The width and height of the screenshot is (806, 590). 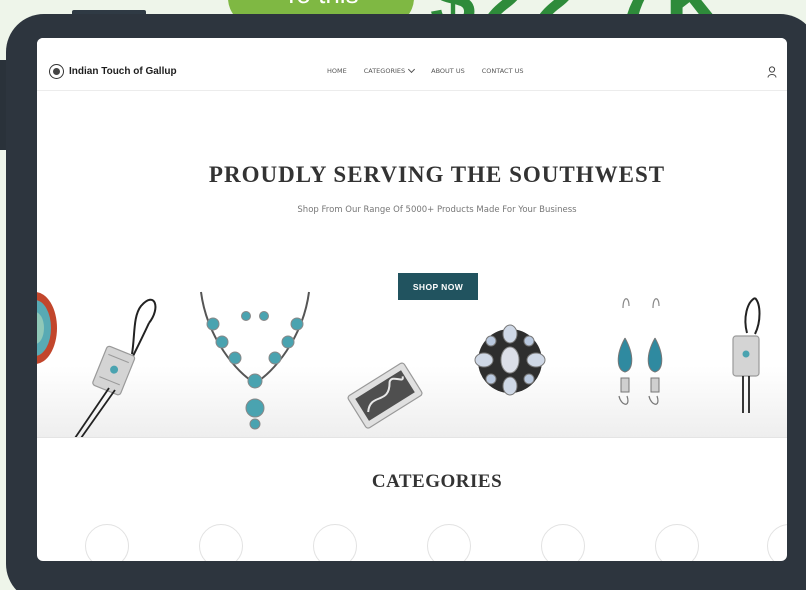 What do you see at coordinates (56, 71) in the screenshot?
I see `logo-emblem-icon` at bounding box center [56, 71].